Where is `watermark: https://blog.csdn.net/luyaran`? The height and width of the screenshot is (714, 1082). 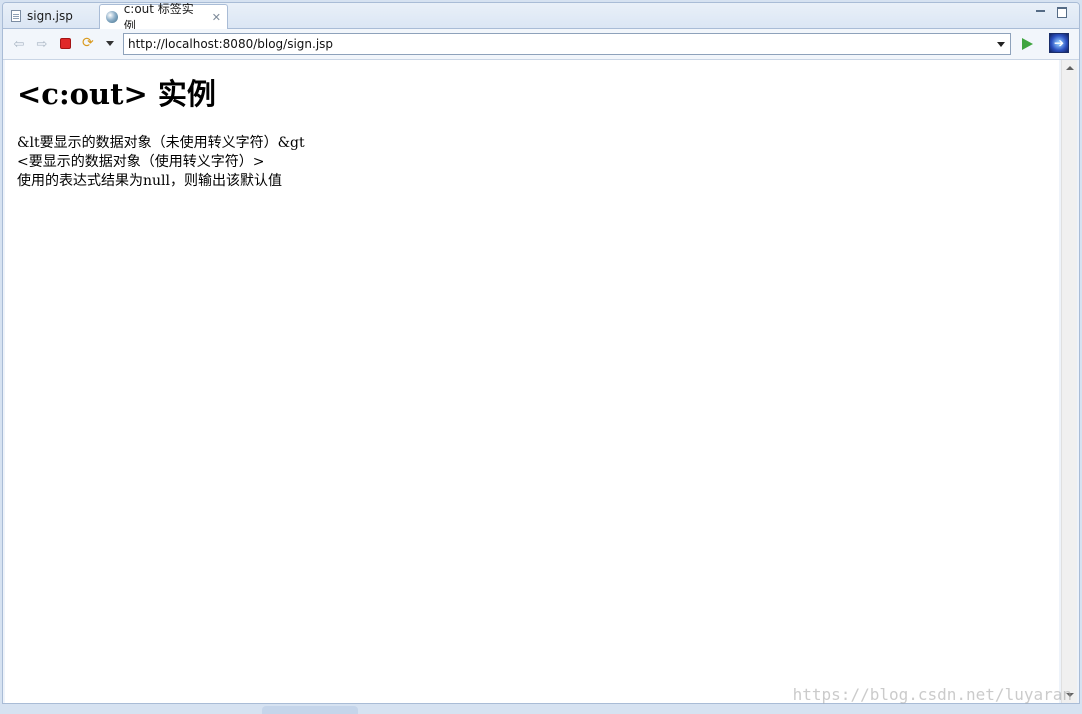
watermark: https://blog.csdn.net/luyaran is located at coordinates (932, 694).